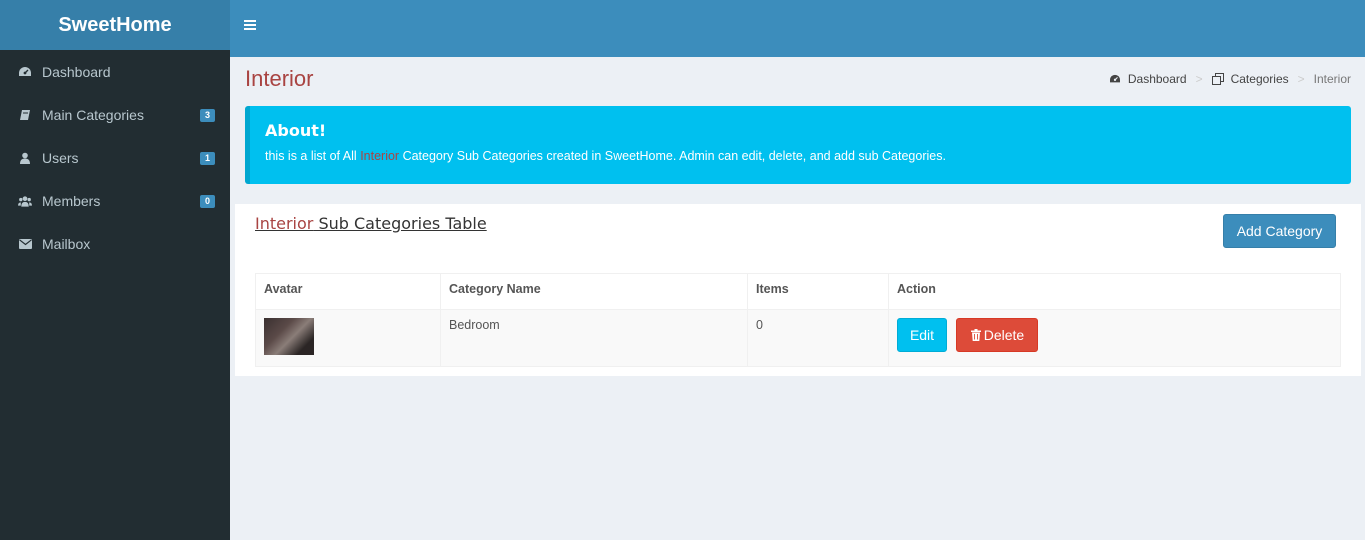 Image resolution: width=1365 pixels, height=540 pixels. Describe the element at coordinates (818, 338) in the screenshot. I see `items-cell: 0` at that location.